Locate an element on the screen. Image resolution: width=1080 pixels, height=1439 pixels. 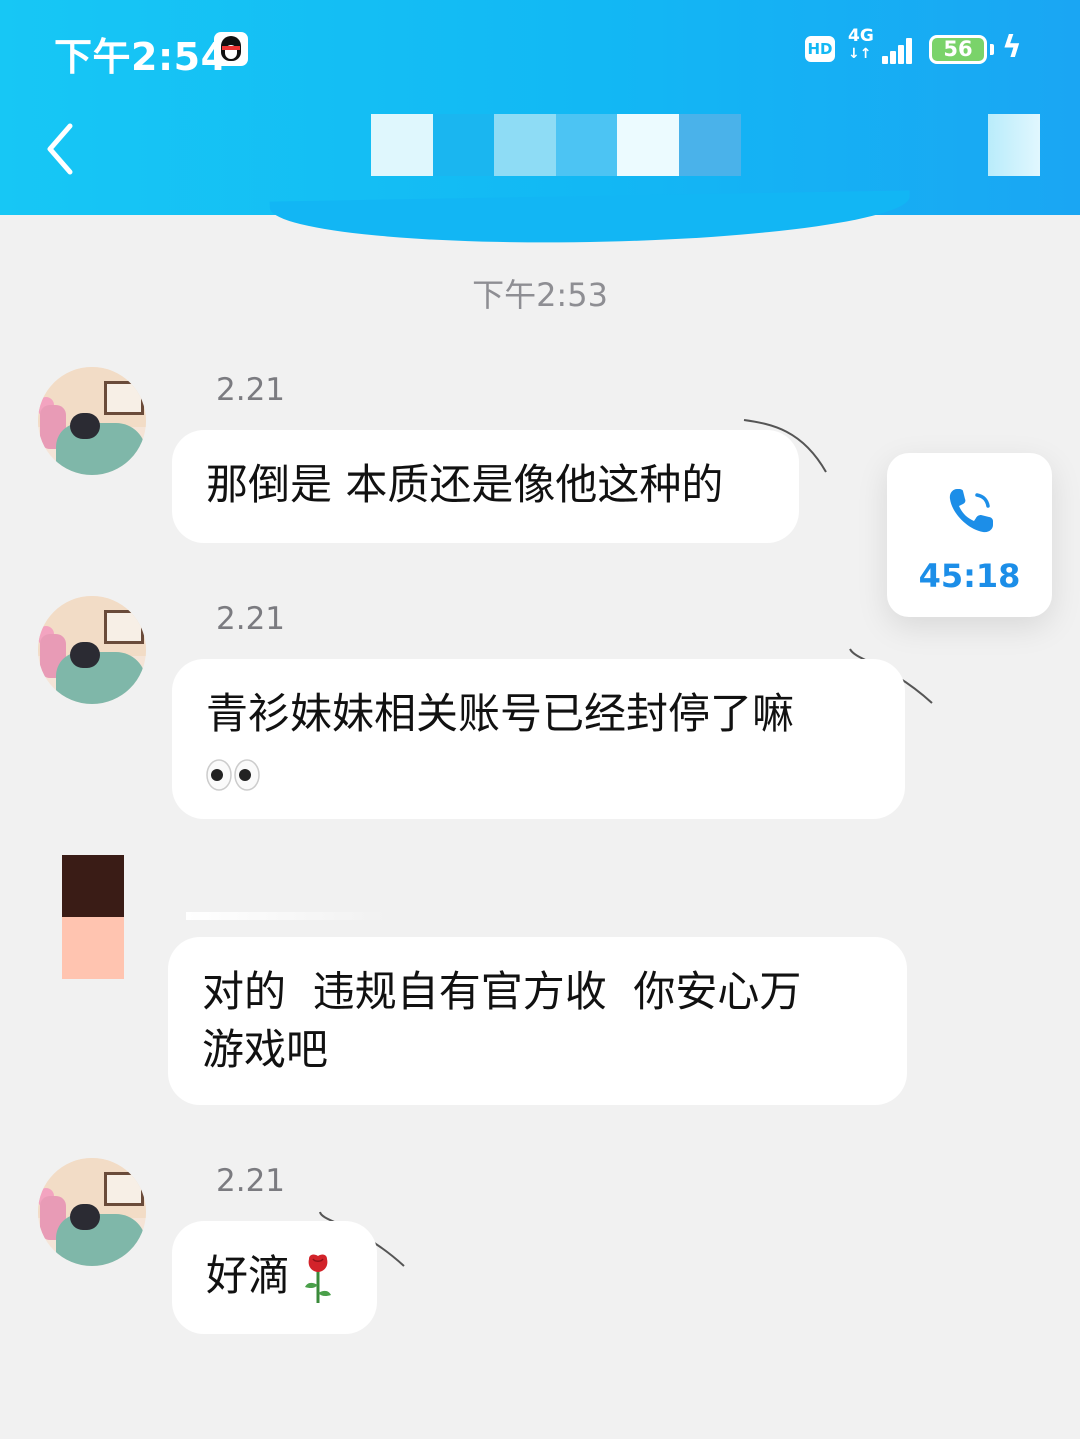
back-button is located at coordinates (62, 149).